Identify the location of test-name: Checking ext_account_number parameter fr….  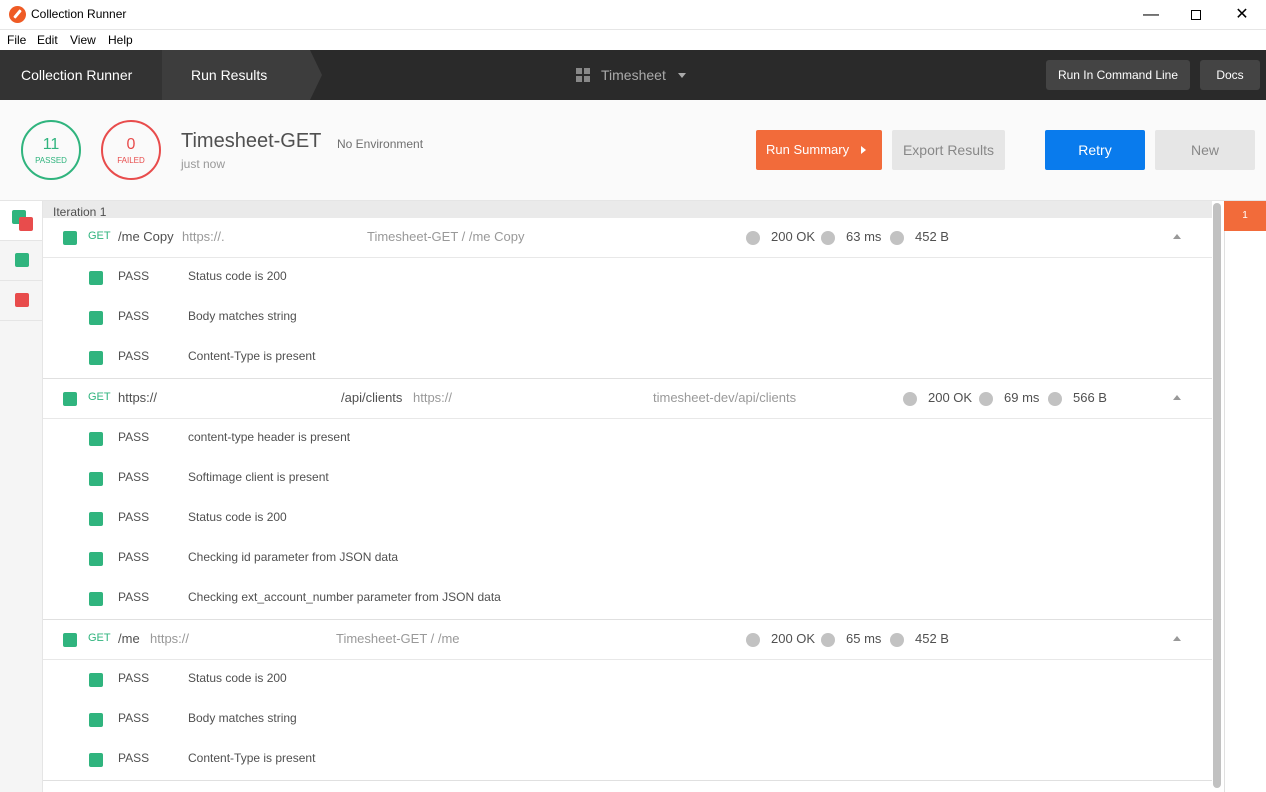
(344, 597).